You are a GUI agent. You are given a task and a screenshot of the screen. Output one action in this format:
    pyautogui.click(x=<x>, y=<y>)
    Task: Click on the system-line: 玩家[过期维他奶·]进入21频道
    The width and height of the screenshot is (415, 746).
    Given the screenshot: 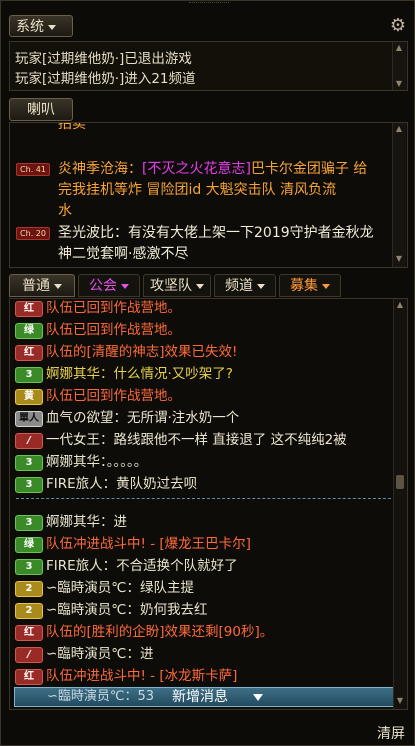 What is the action you would take?
    pyautogui.click(x=105, y=79)
    